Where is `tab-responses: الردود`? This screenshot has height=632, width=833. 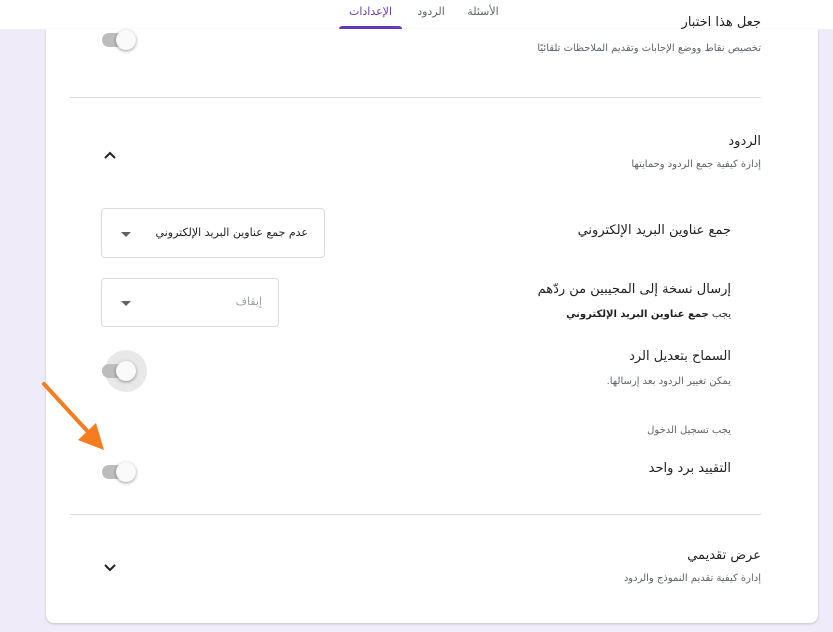 tab-responses: الردود is located at coordinates (431, 14).